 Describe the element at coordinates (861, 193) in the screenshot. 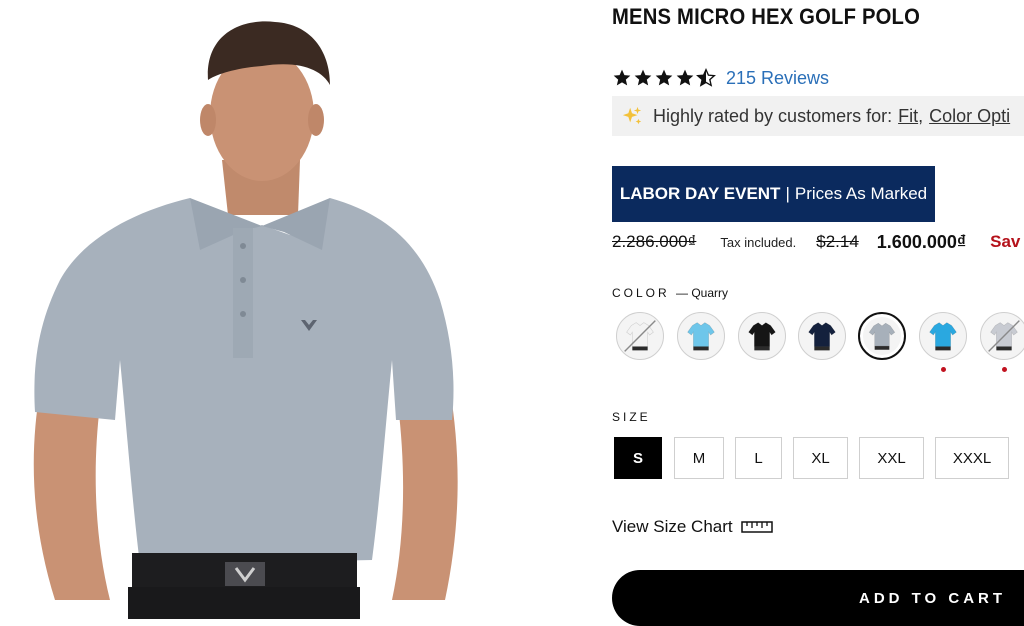

I see `event-note: Prices As Marked` at that location.